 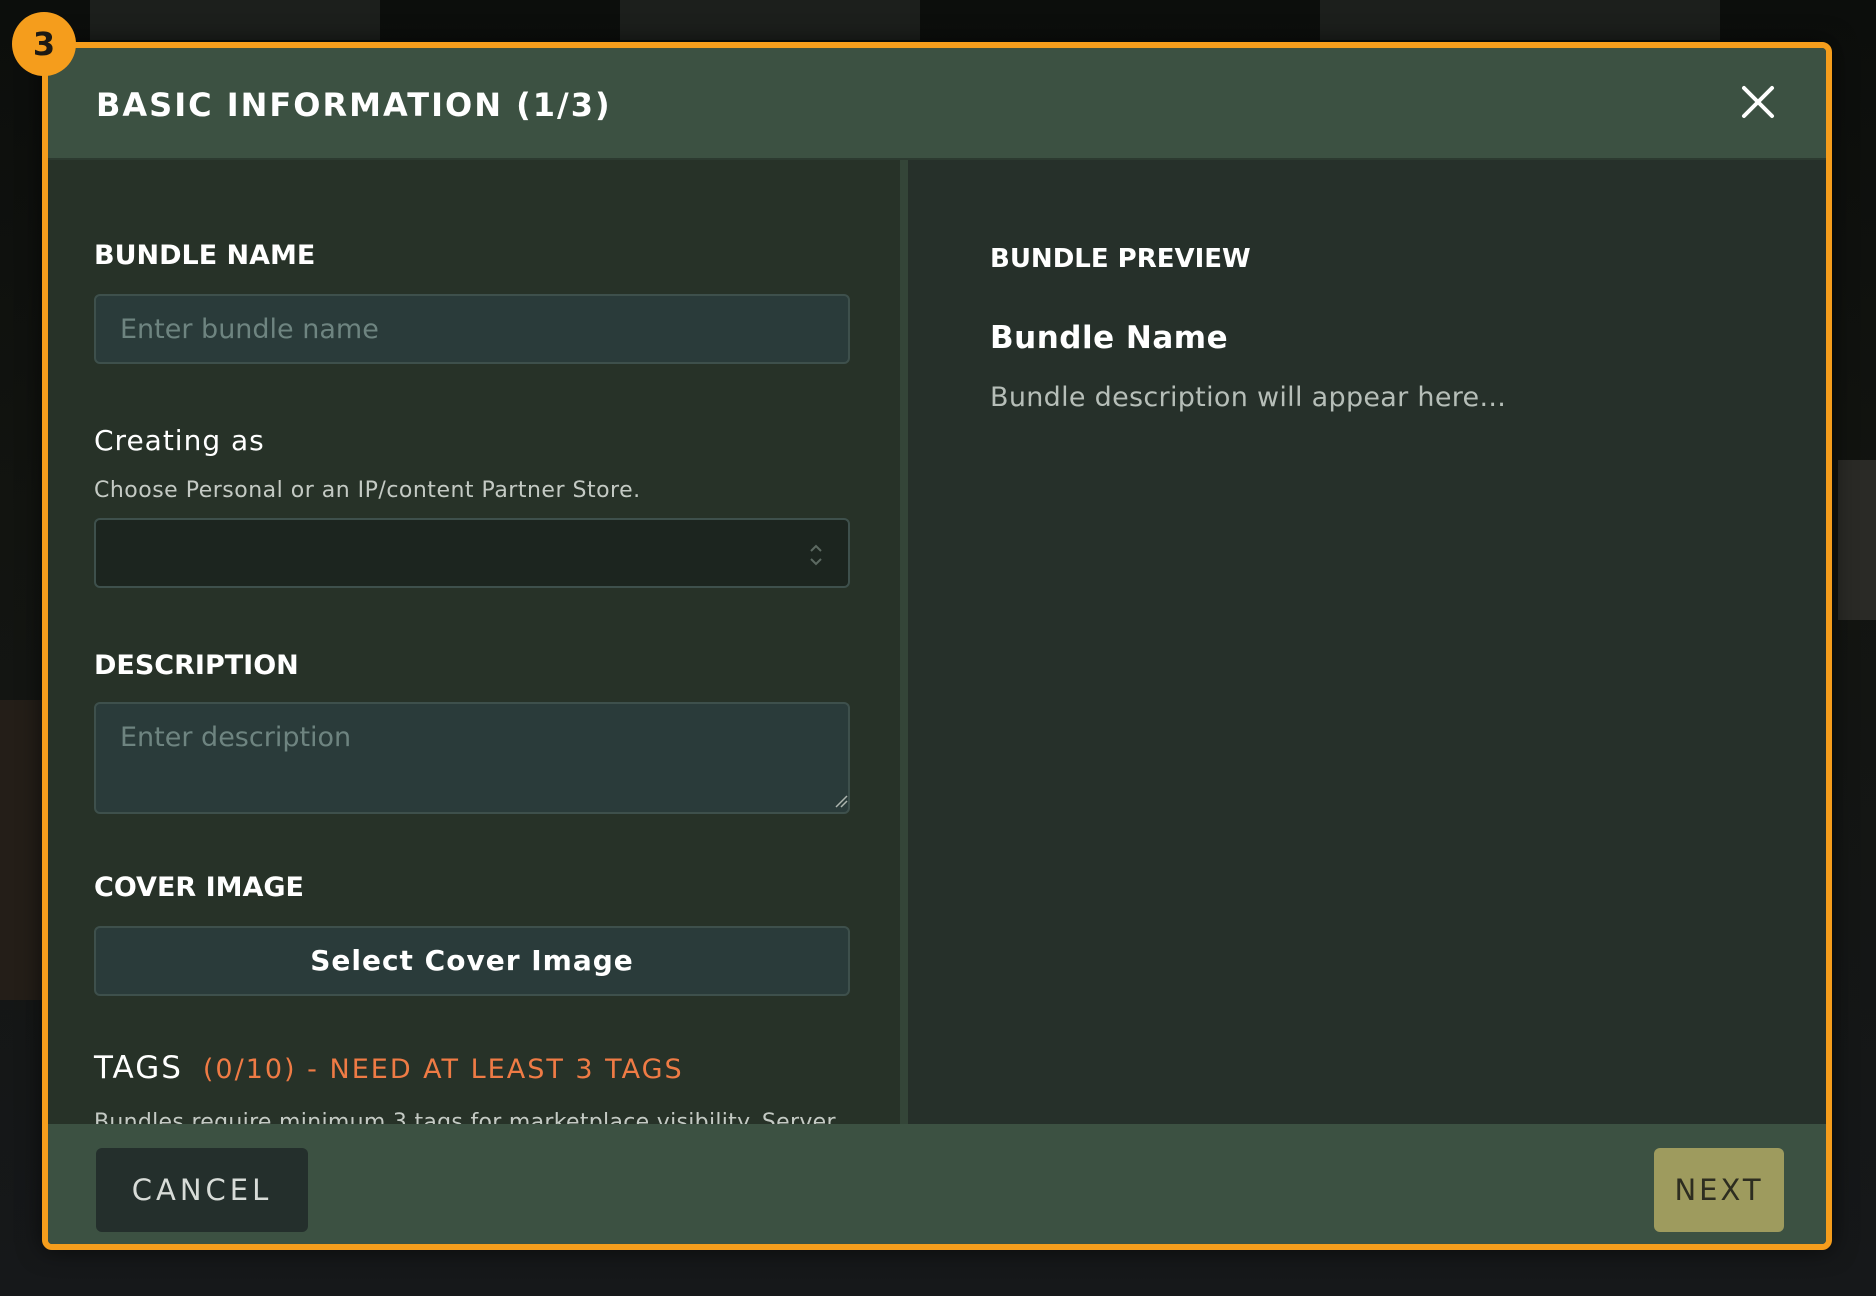 I want to click on preview-bundle-name: Bundle Name, so click(x=1109, y=338).